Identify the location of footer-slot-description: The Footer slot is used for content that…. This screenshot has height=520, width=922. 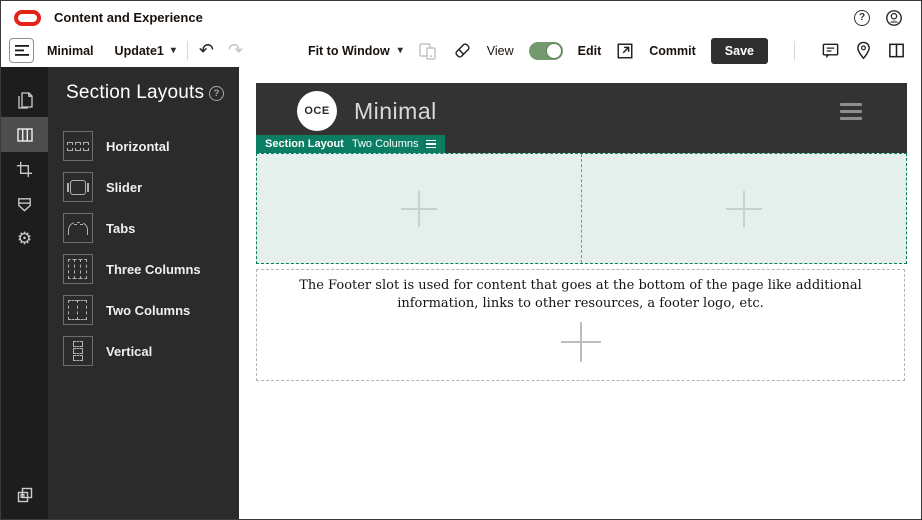
(580, 294).